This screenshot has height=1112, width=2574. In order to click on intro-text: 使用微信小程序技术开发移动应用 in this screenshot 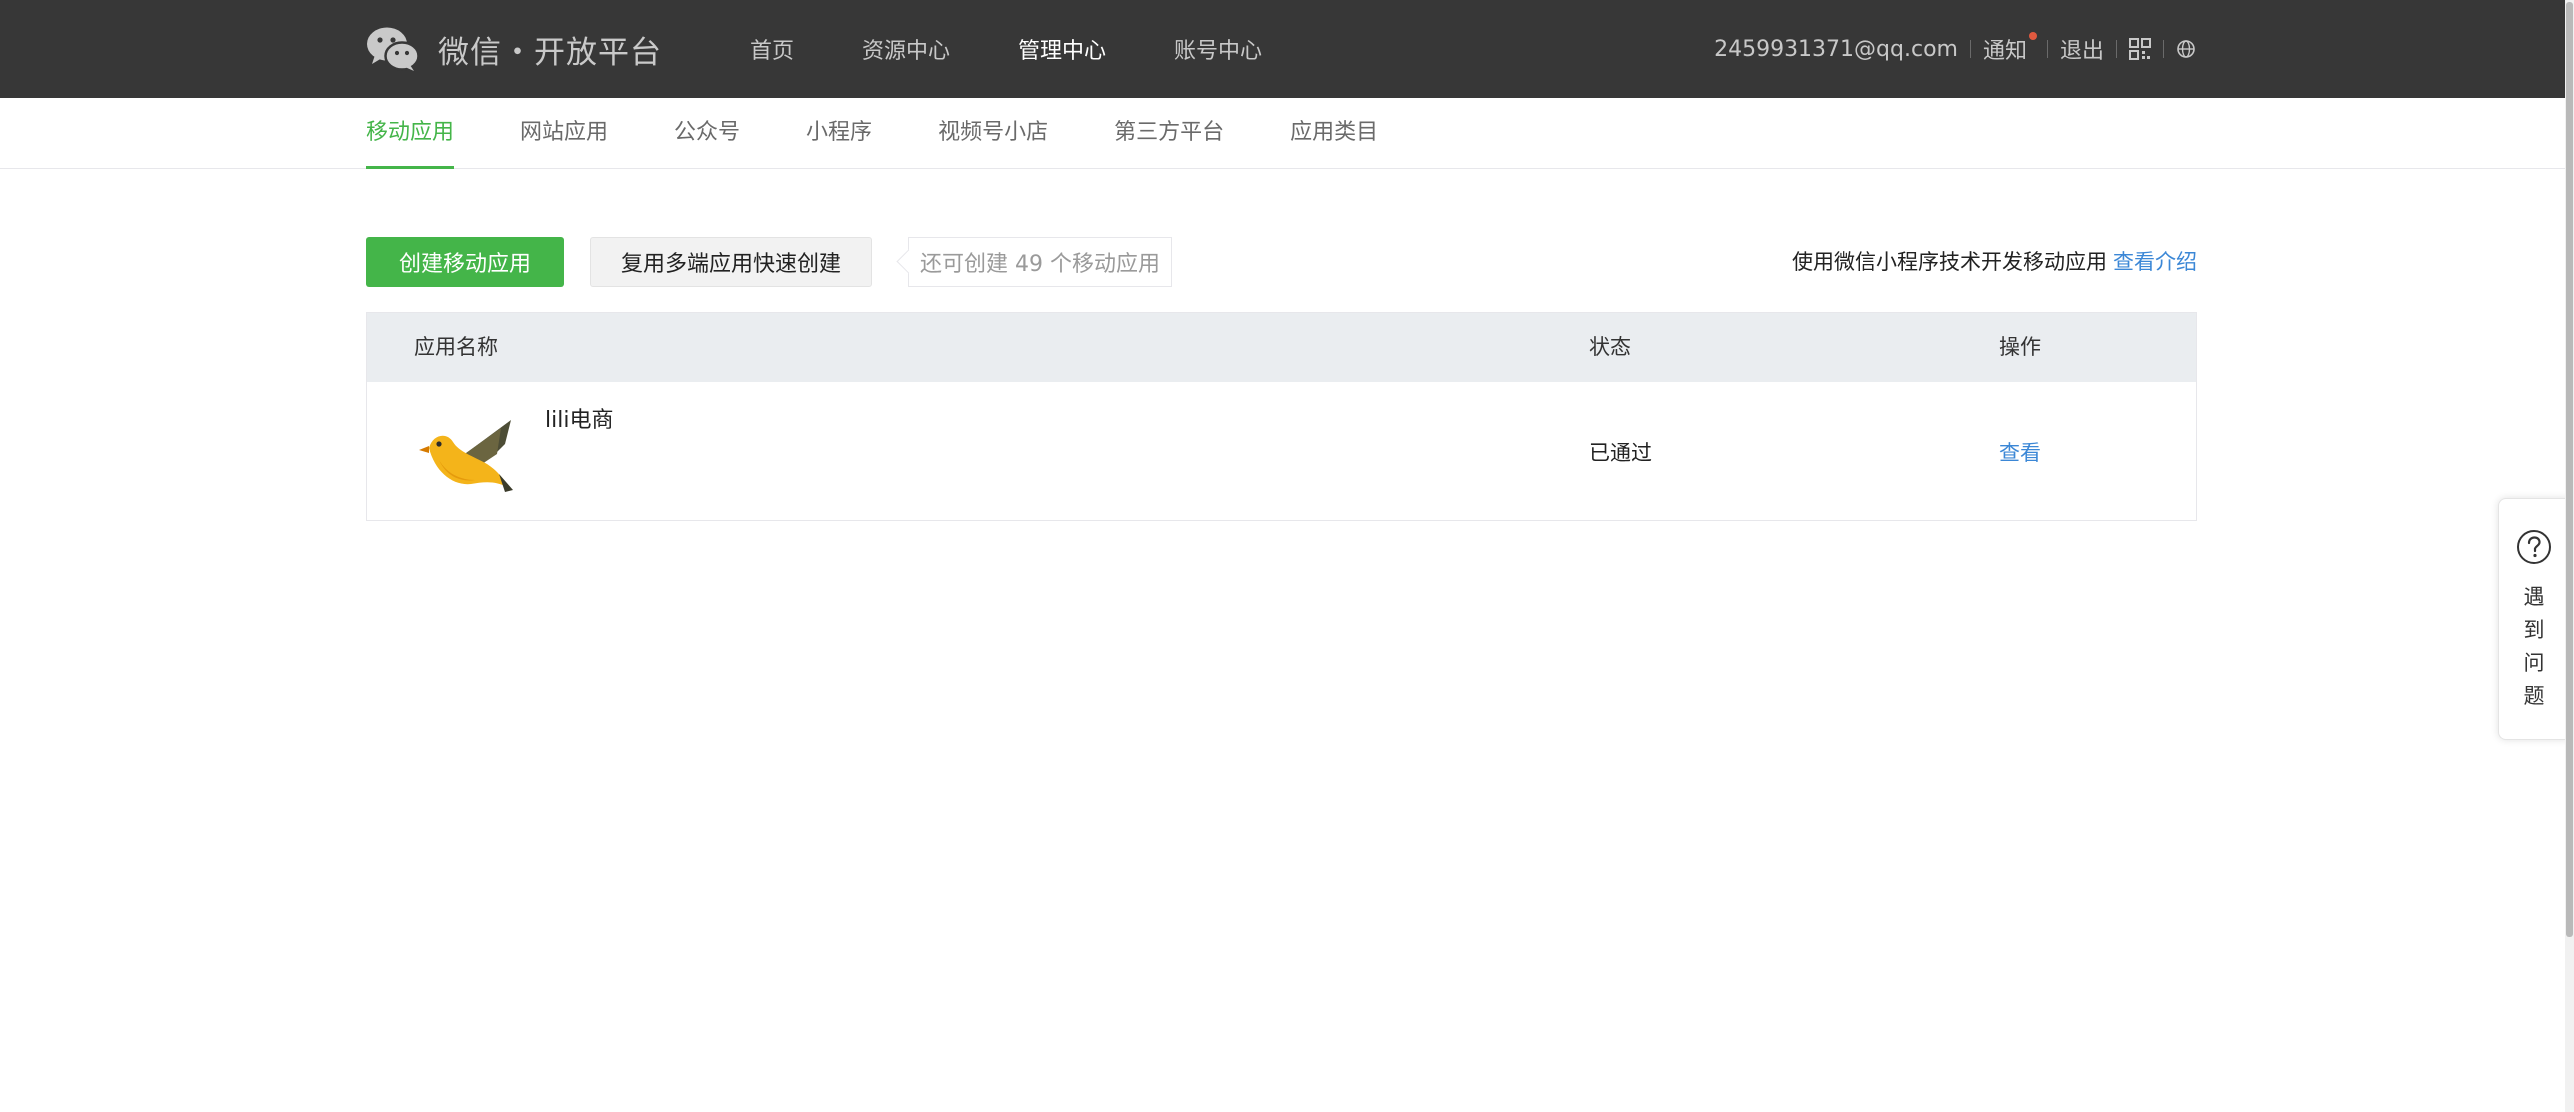, I will do `click(1949, 262)`.